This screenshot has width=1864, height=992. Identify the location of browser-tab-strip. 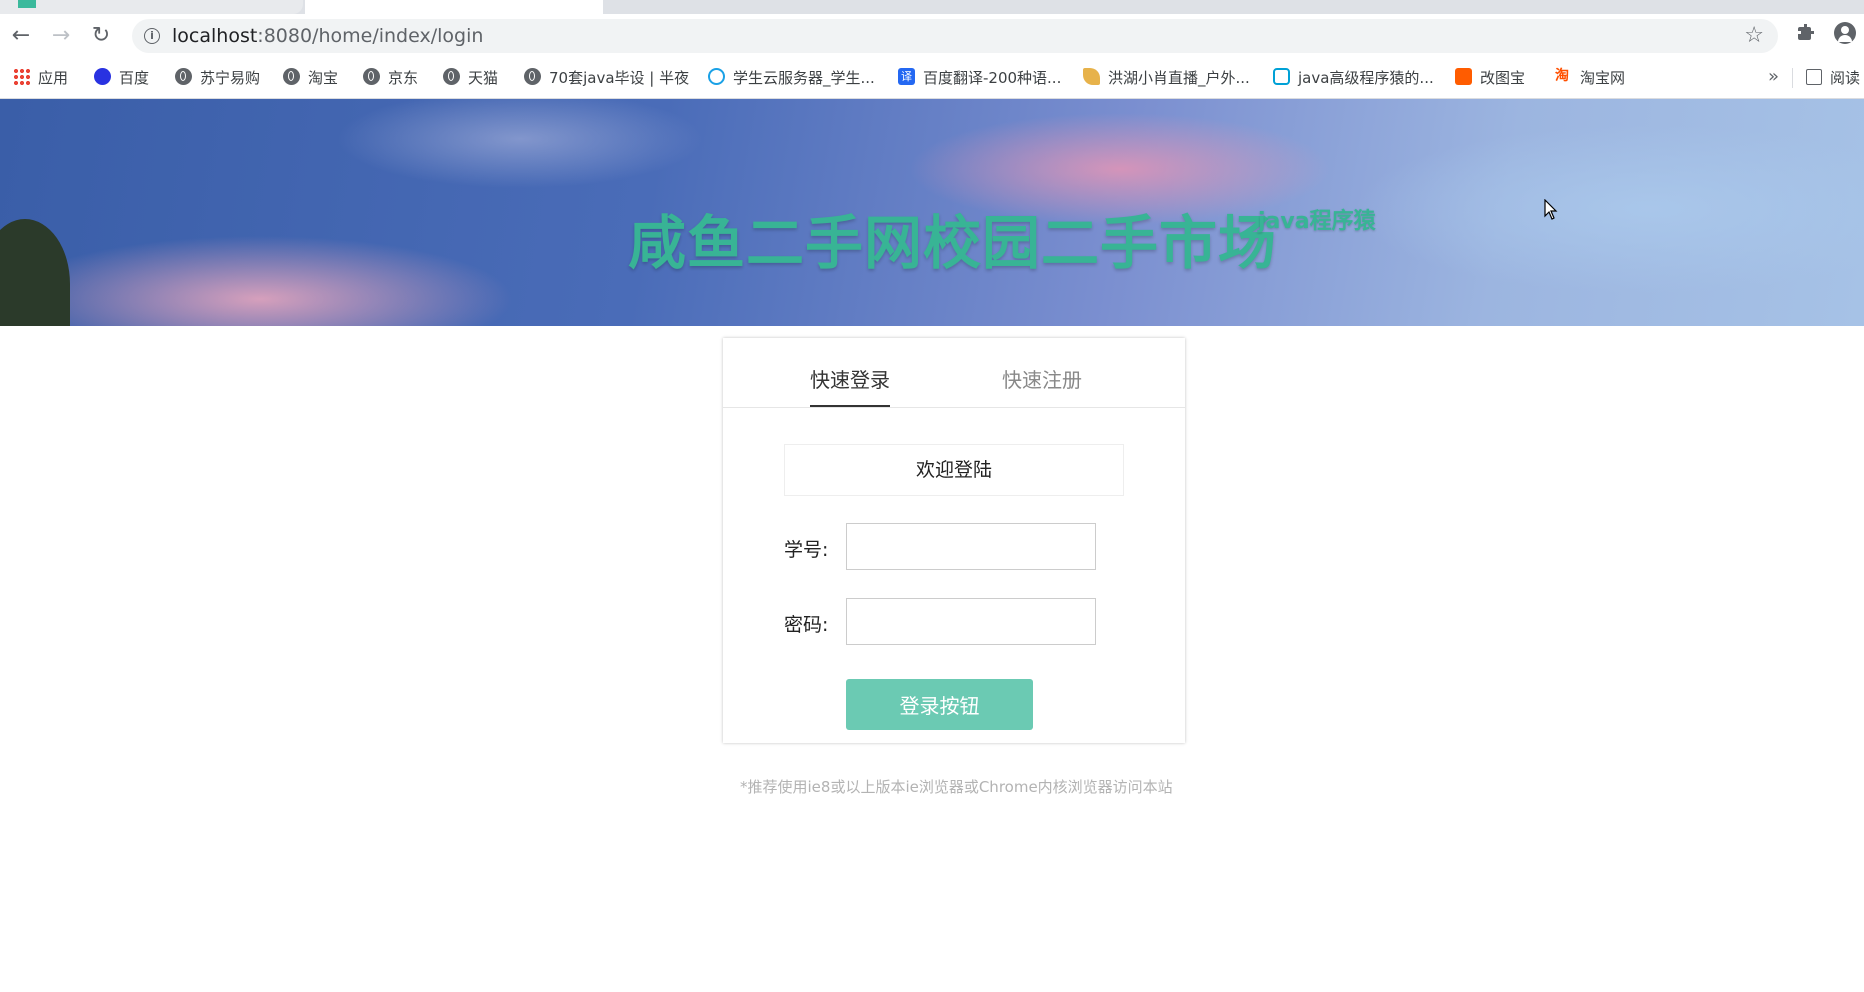
(932, 7).